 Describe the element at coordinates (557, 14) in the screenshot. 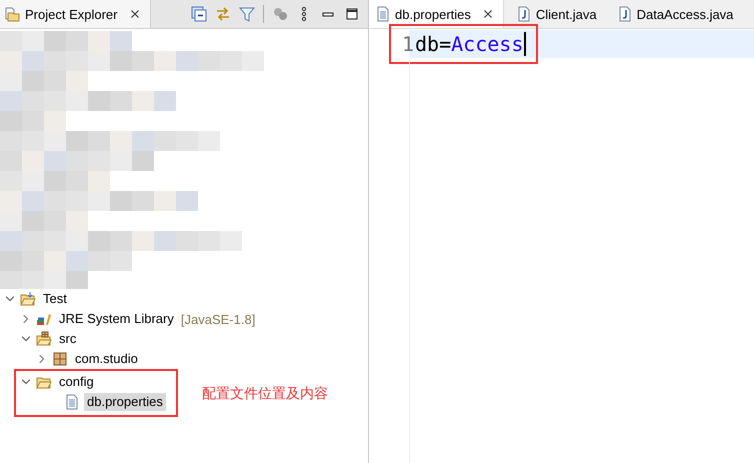

I see `editor-tab: Client.java` at that location.